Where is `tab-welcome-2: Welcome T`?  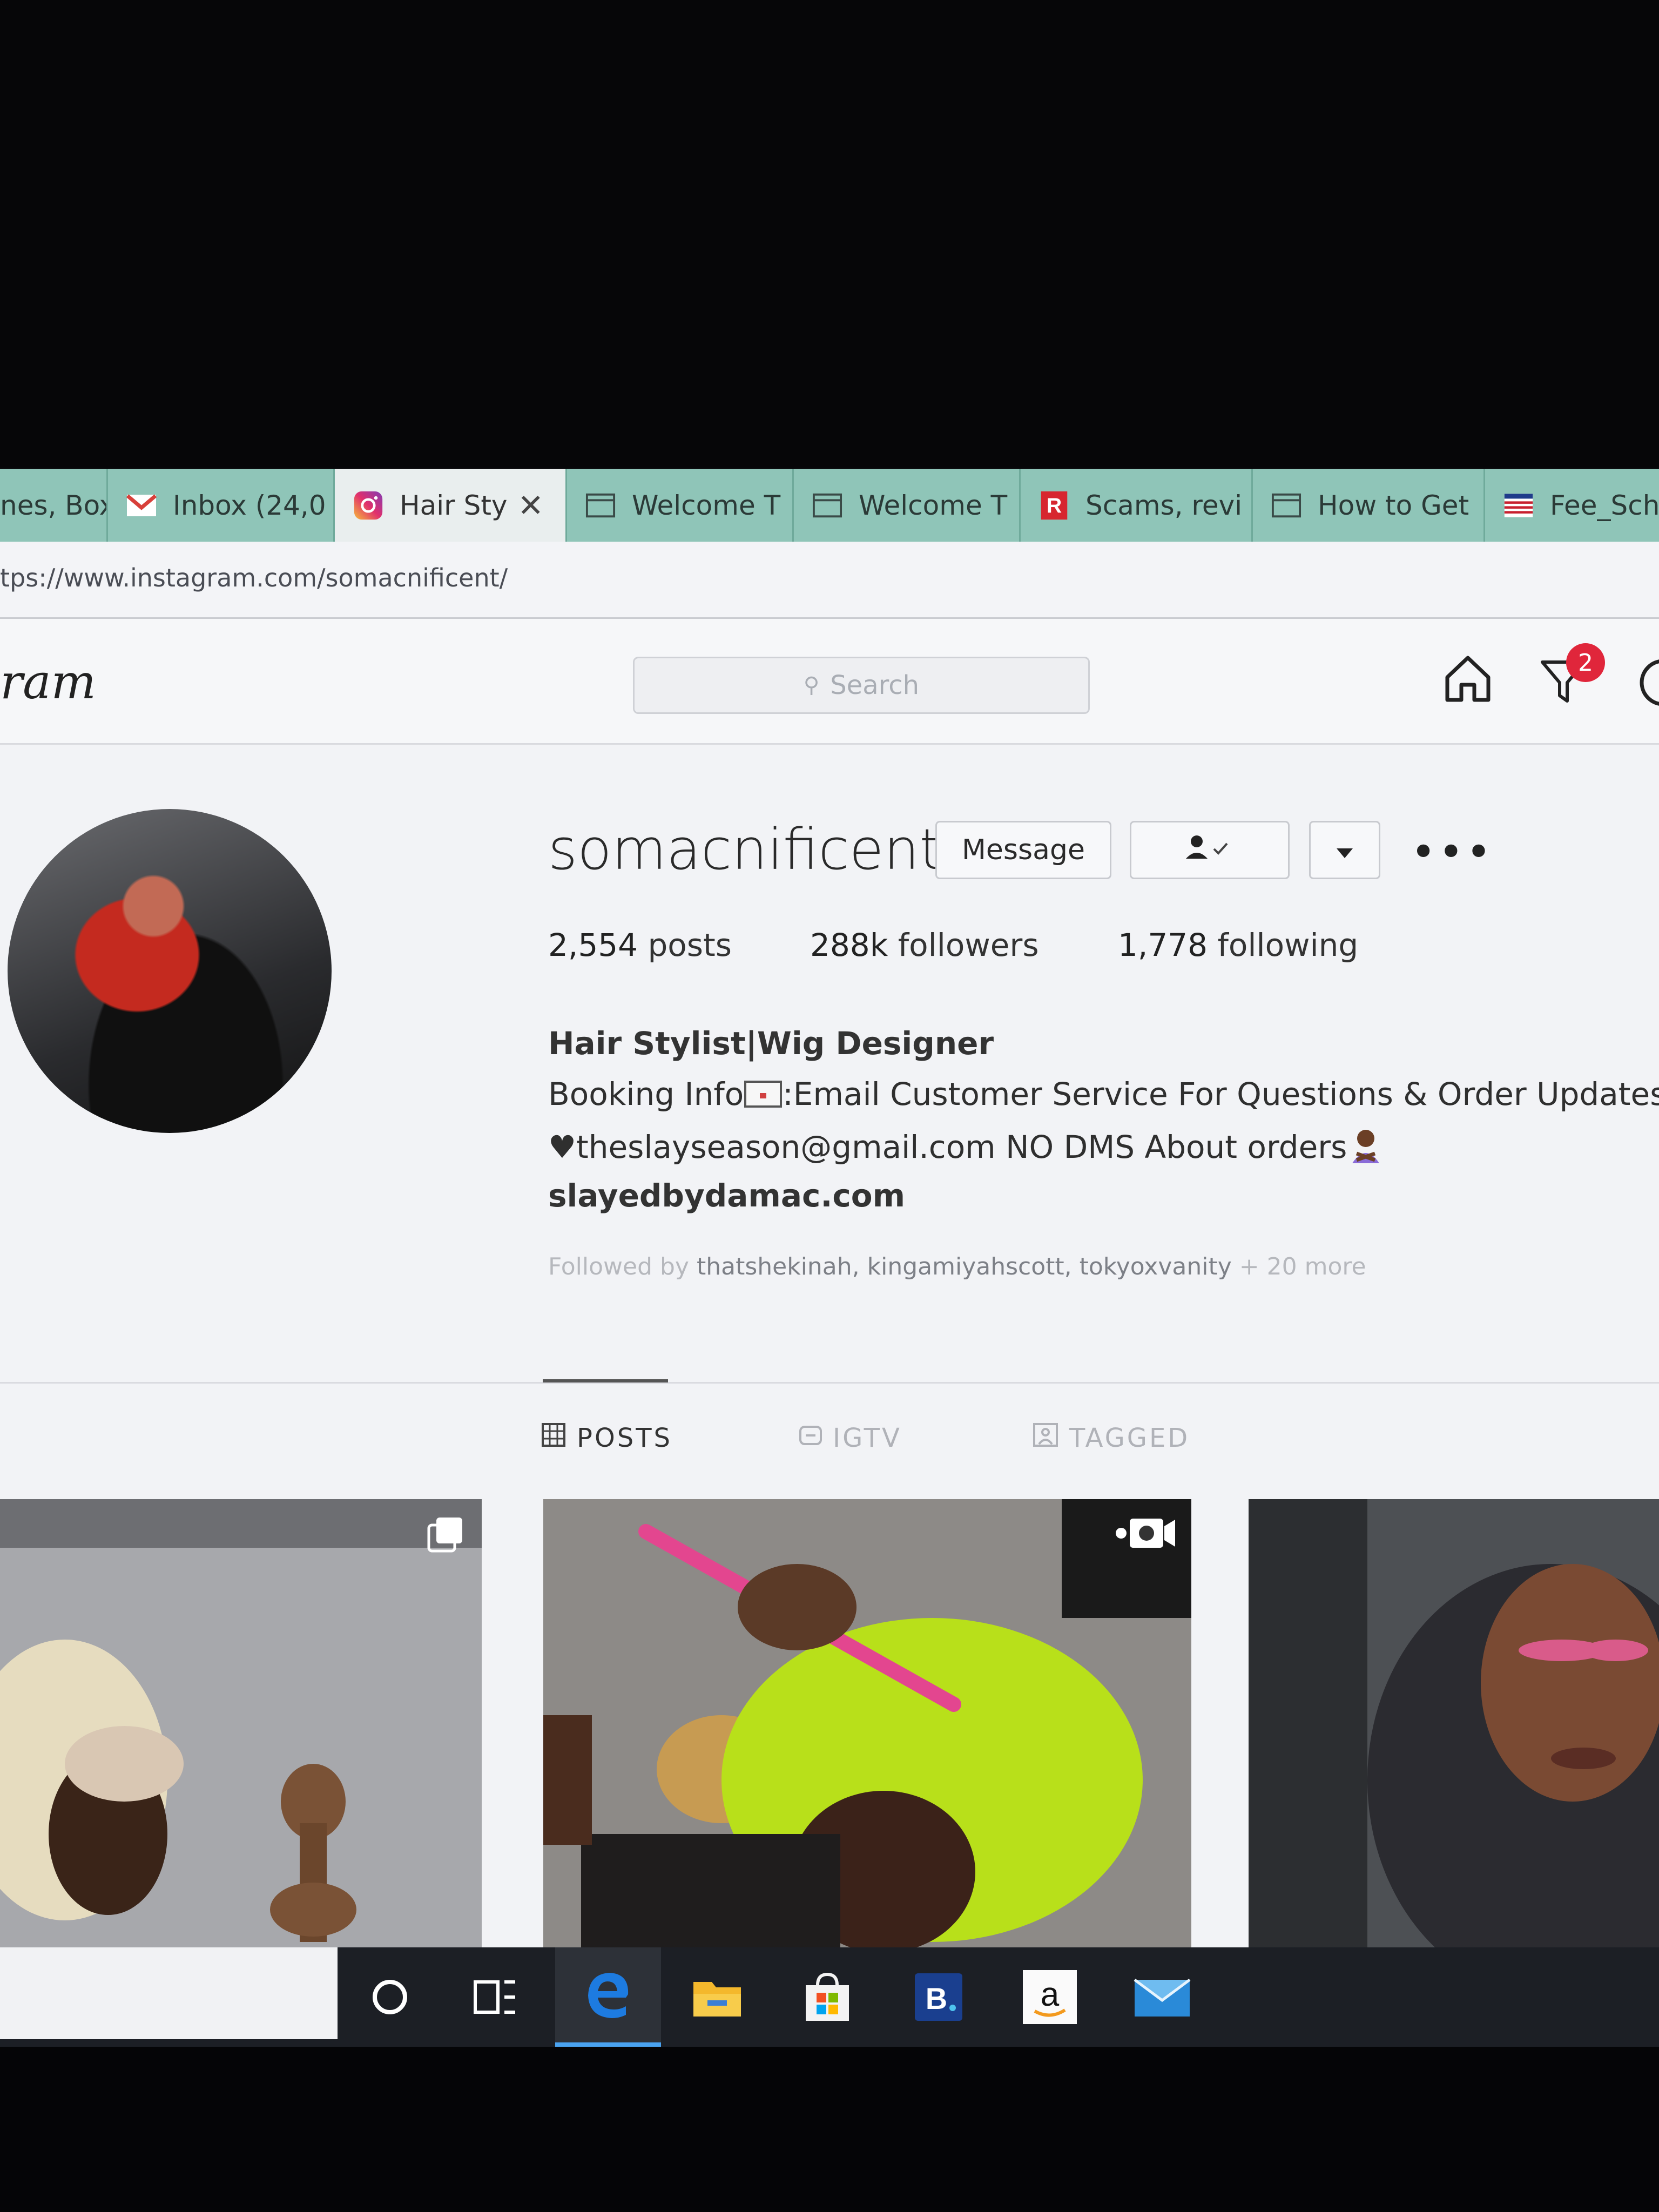 tab-welcome-2: Welcome T is located at coordinates (907, 505).